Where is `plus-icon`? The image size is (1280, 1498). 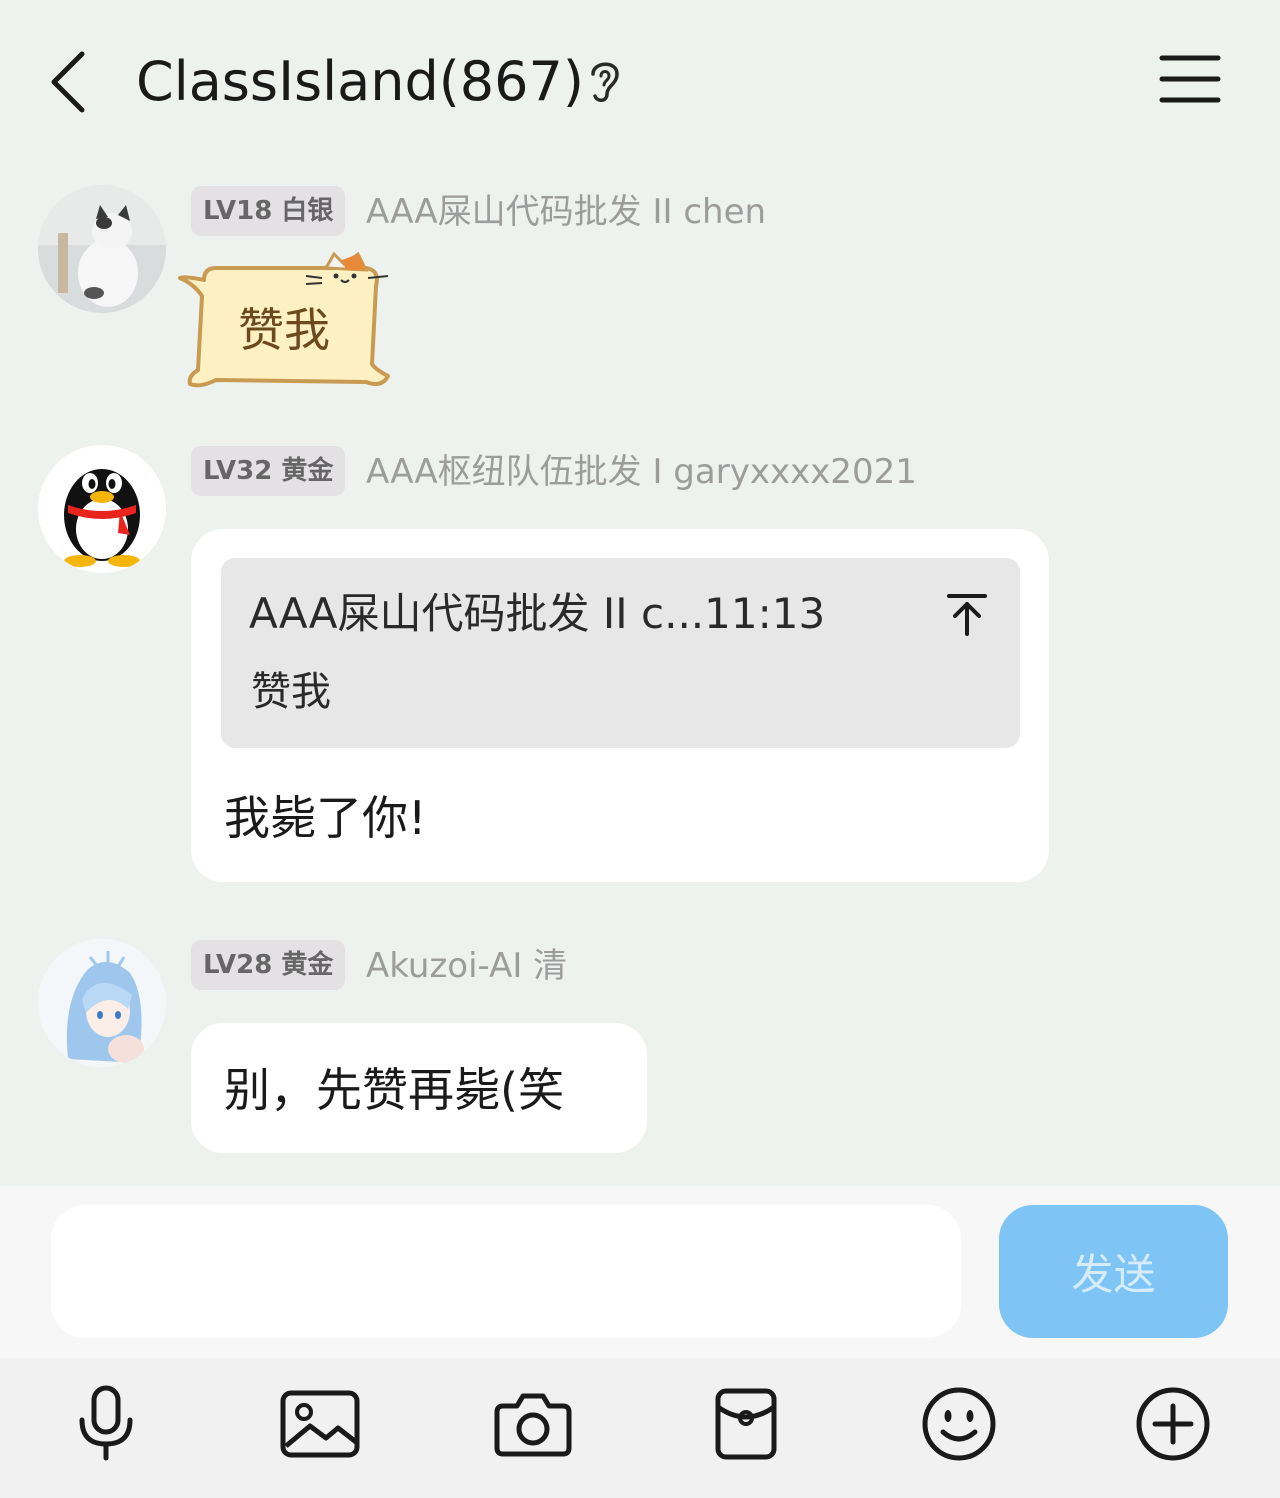
plus-icon is located at coordinates (1173, 1424).